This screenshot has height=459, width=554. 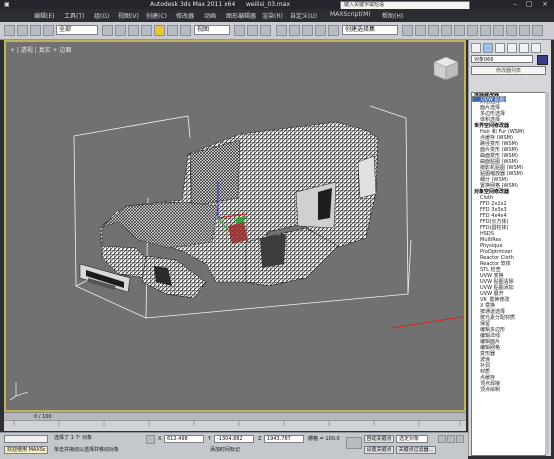 What do you see at coordinates (19, 391) in the screenshot?
I see `axis-tripod-icon` at bounding box center [19, 391].